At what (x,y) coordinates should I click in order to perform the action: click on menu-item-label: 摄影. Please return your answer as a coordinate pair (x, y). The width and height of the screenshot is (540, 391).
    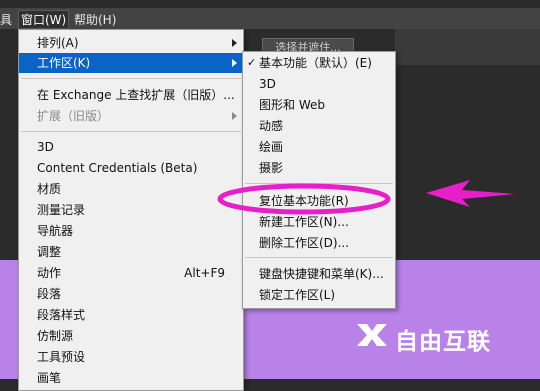
    Looking at the image, I should click on (271, 168).